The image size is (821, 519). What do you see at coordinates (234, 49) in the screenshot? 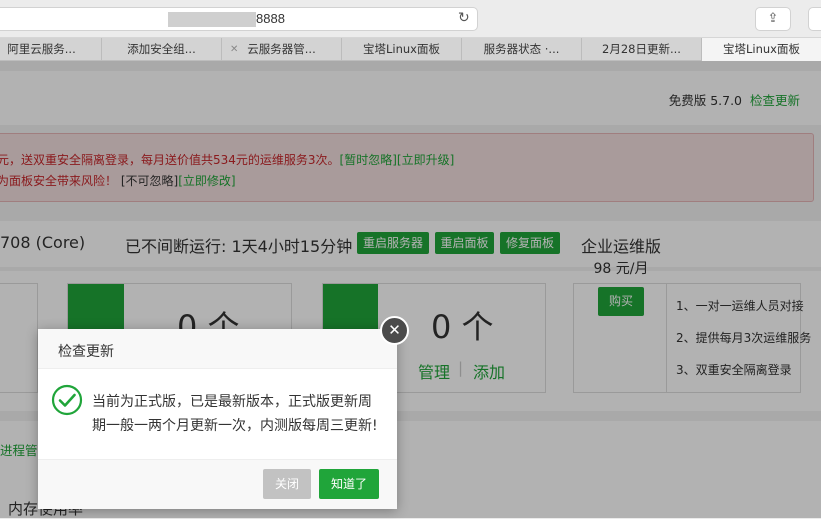
I see `close-tab-icon: ✕` at bounding box center [234, 49].